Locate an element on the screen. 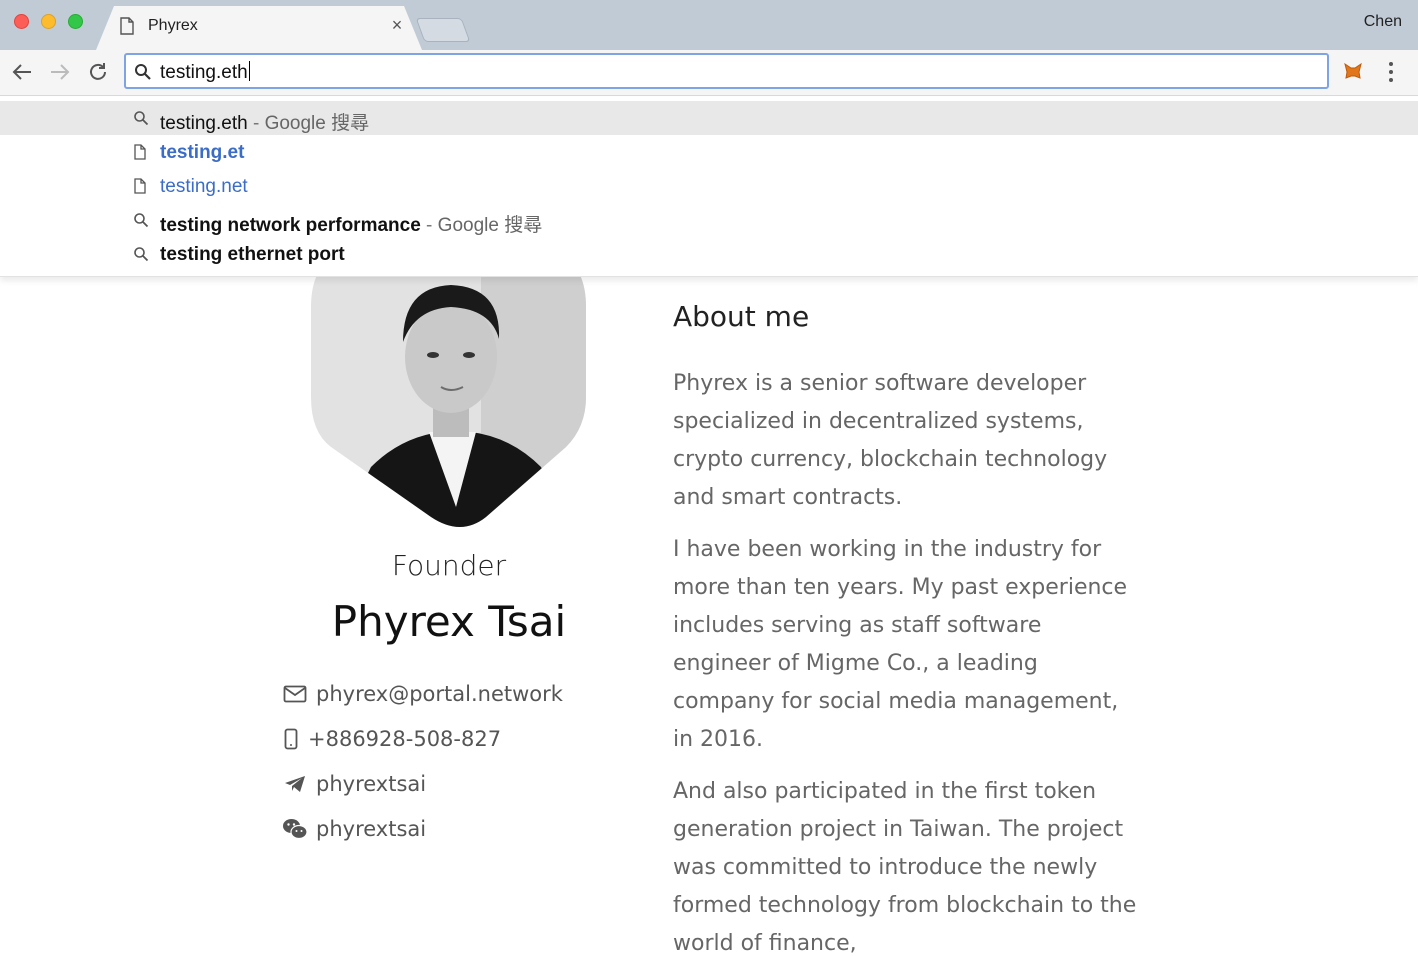  contact-wechat: phyrextsai is located at coordinates (354, 829).